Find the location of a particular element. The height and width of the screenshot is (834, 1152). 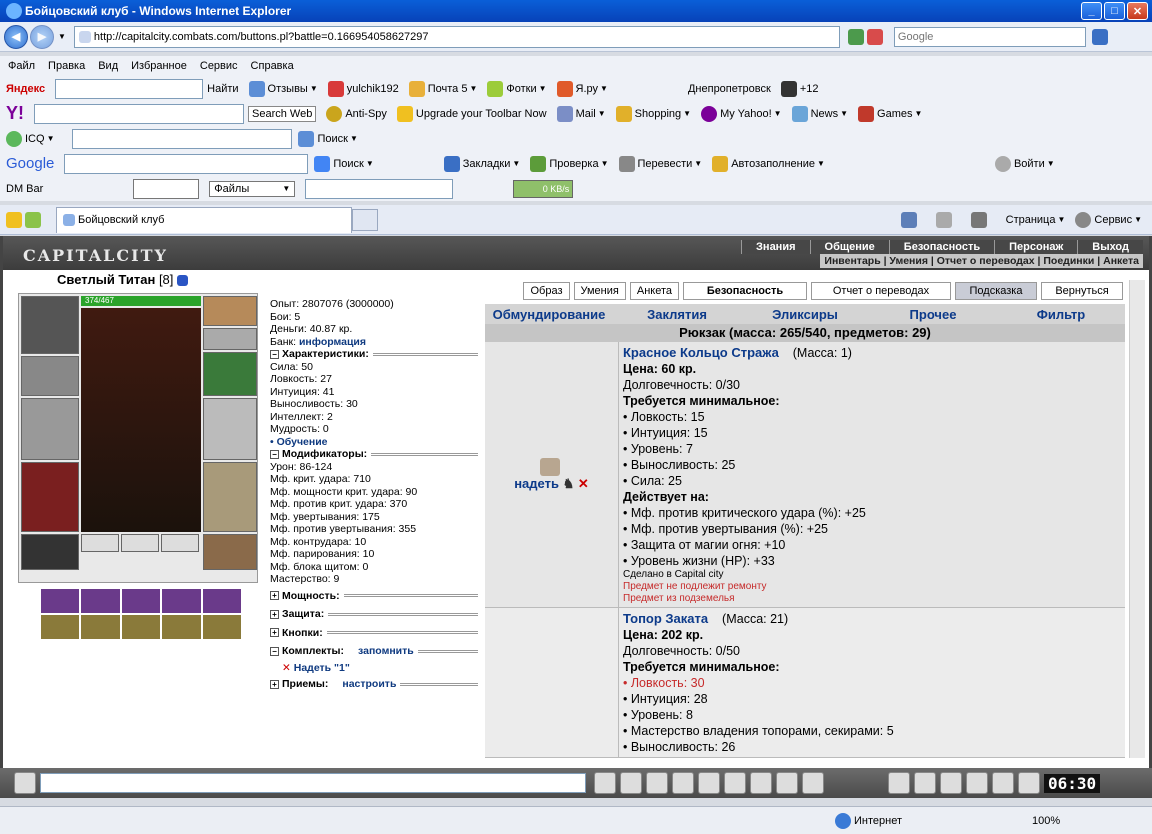

delete-item-icon: ✕ is located at coordinates (583, 483).